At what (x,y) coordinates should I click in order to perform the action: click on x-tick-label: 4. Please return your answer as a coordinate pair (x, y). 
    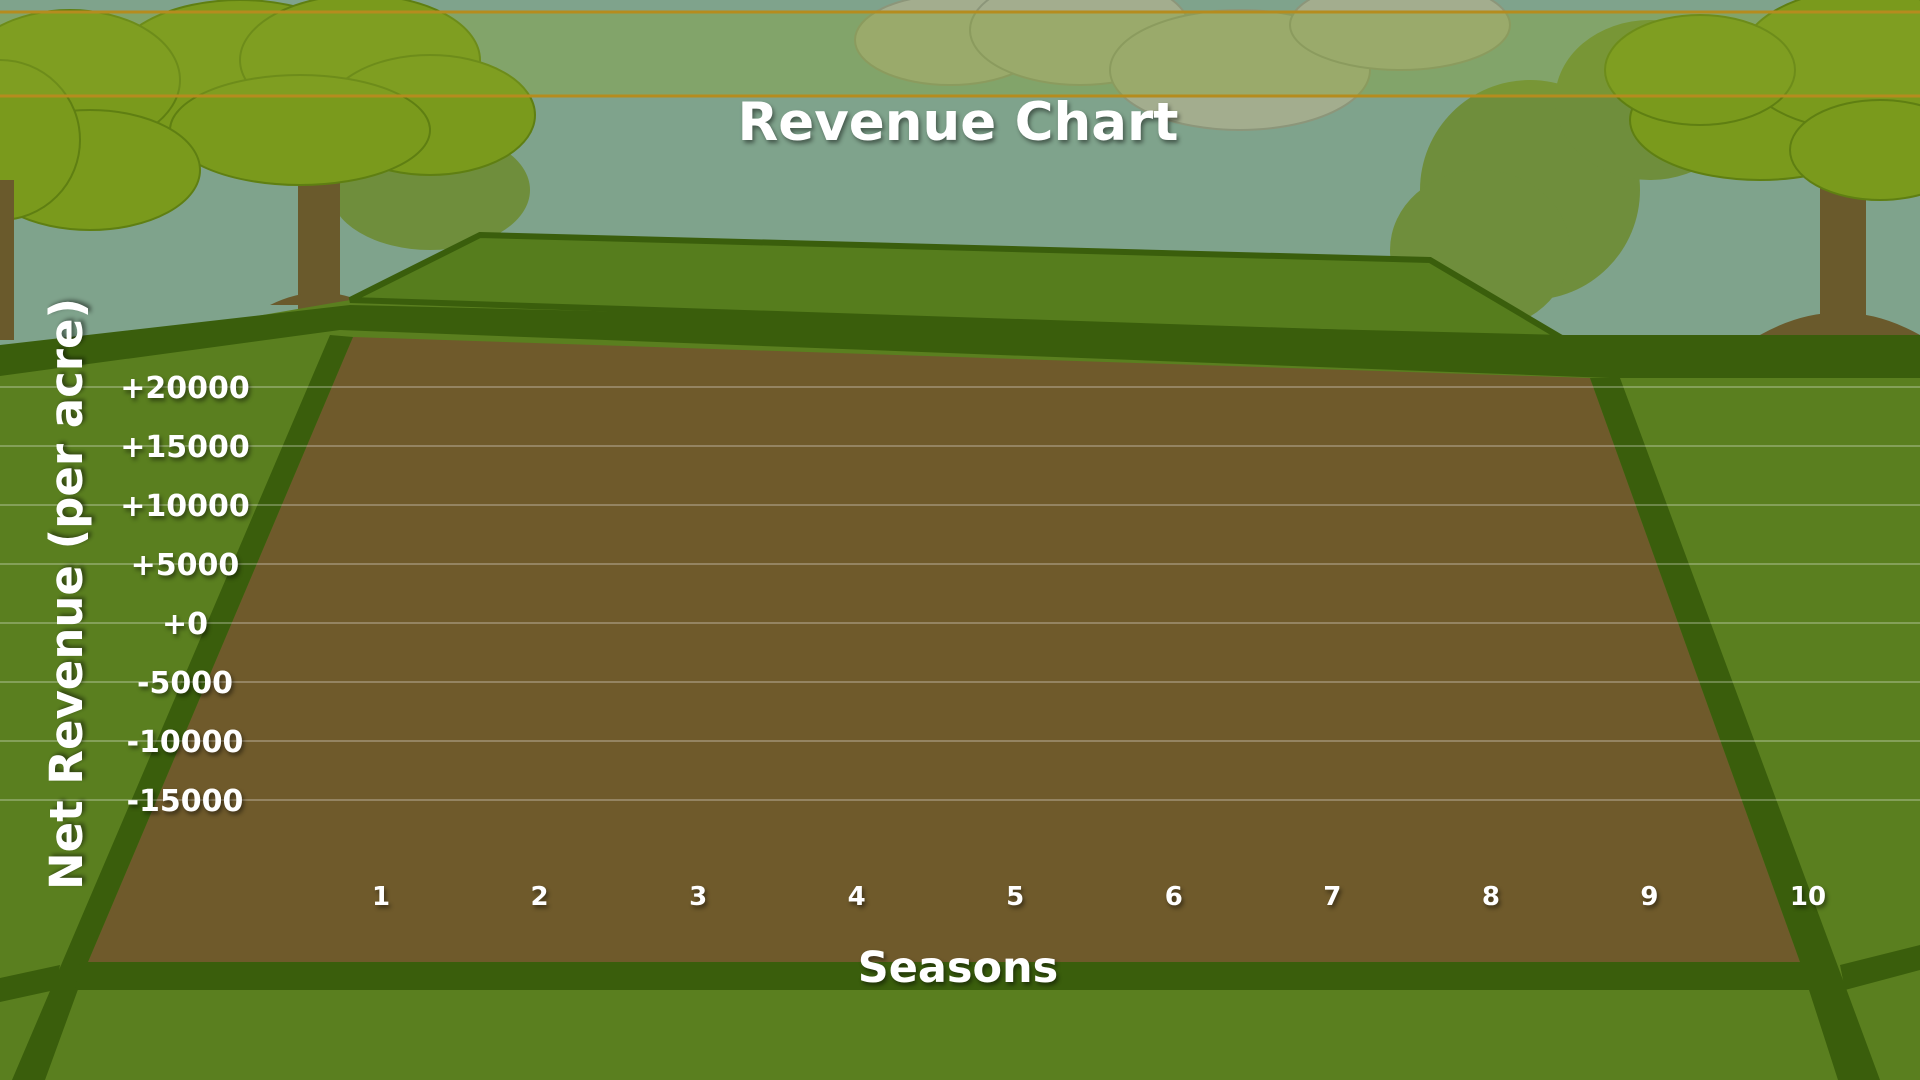
    Looking at the image, I should click on (857, 897).